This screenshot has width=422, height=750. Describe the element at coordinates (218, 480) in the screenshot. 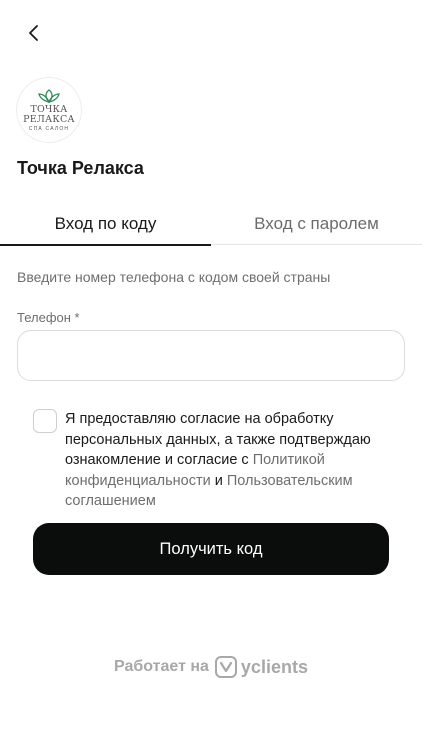

I see `consent-text-middle: и` at that location.